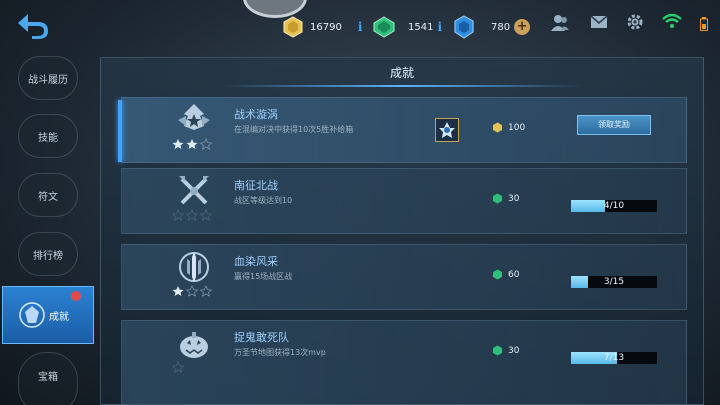 This screenshot has width=720, height=405. I want to click on coupon-amount: 780, so click(501, 27).